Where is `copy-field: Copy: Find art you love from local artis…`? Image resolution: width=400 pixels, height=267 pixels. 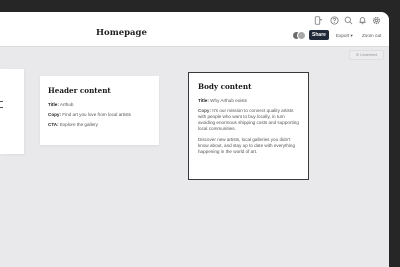
copy-field: Copy: Find art you love from local artis… is located at coordinates (99, 115).